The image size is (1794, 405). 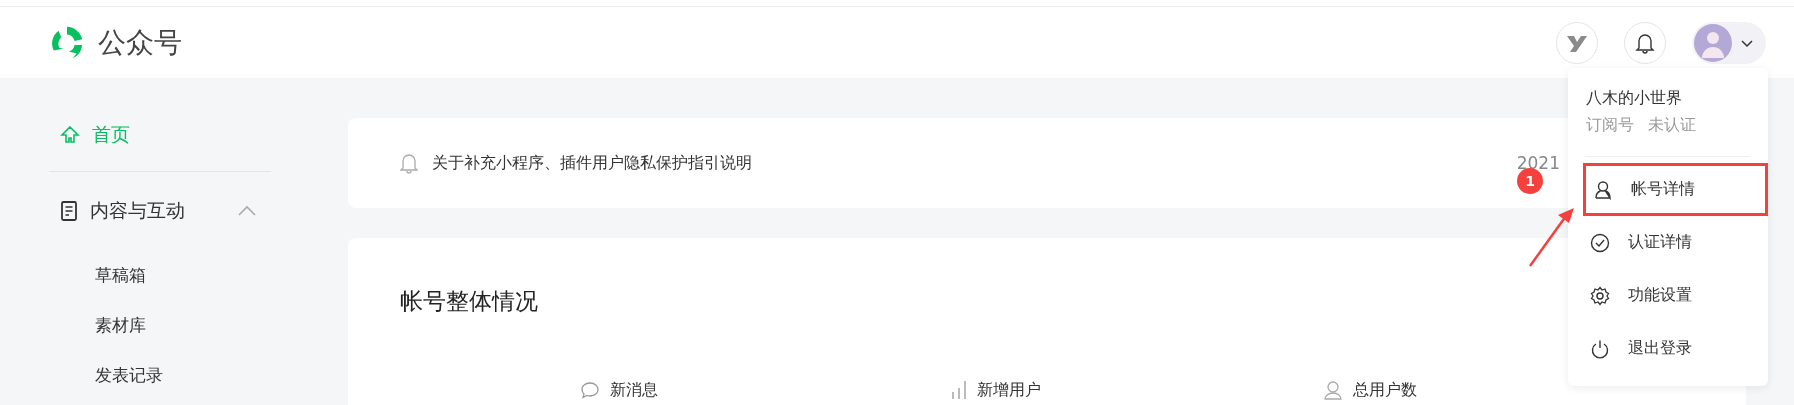 What do you see at coordinates (160, 325) in the screenshot?
I see `sidebar-subitem: 素材库` at bounding box center [160, 325].